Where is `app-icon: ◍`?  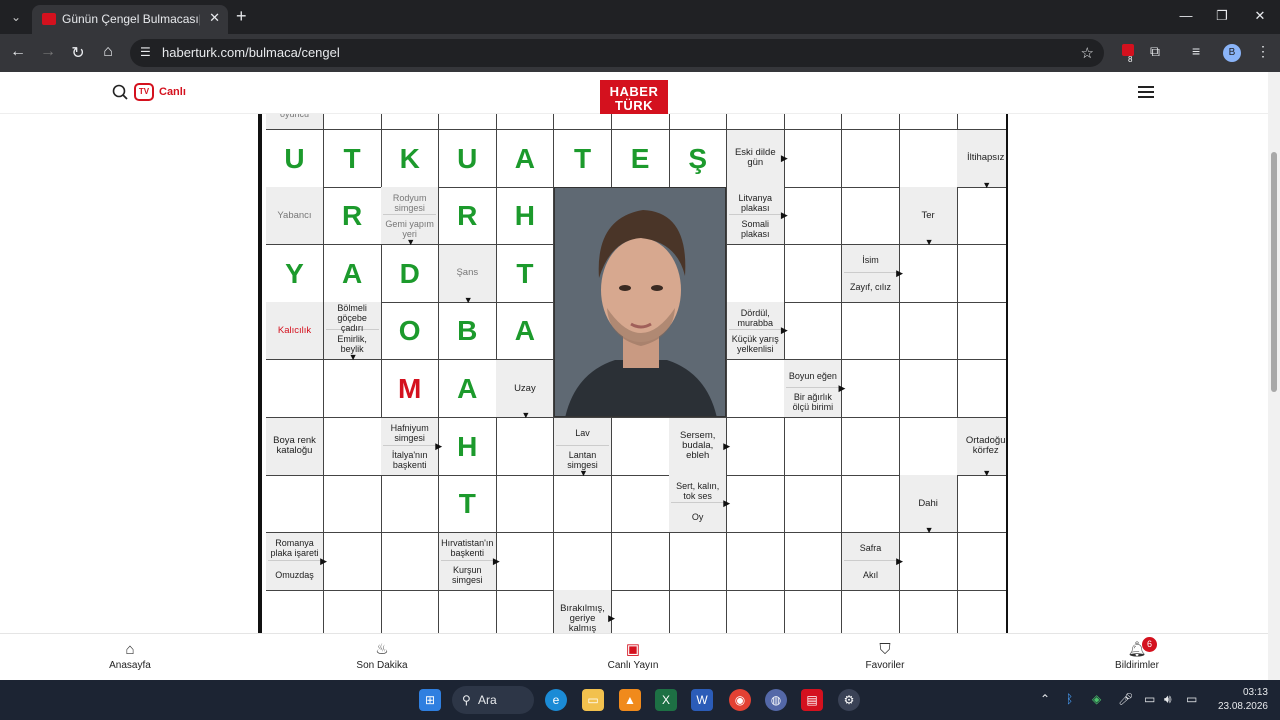
app-icon: ◍ is located at coordinates (776, 700).